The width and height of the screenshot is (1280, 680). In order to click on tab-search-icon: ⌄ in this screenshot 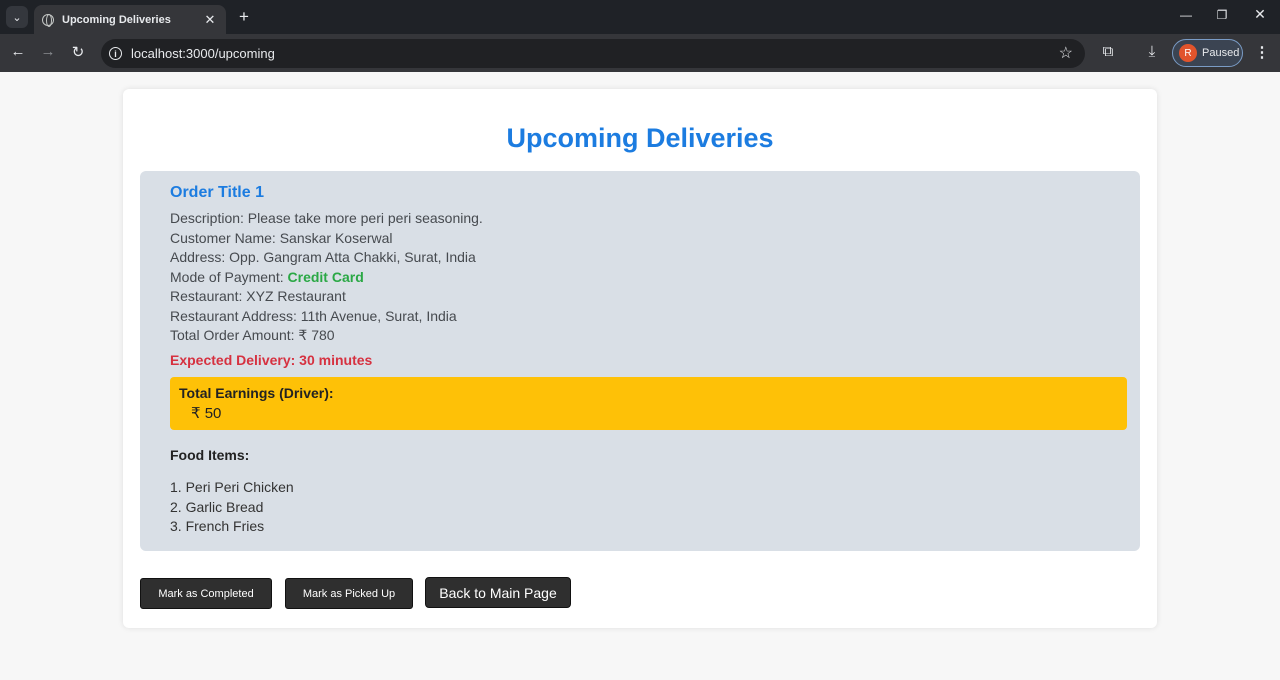, I will do `click(17, 17)`.